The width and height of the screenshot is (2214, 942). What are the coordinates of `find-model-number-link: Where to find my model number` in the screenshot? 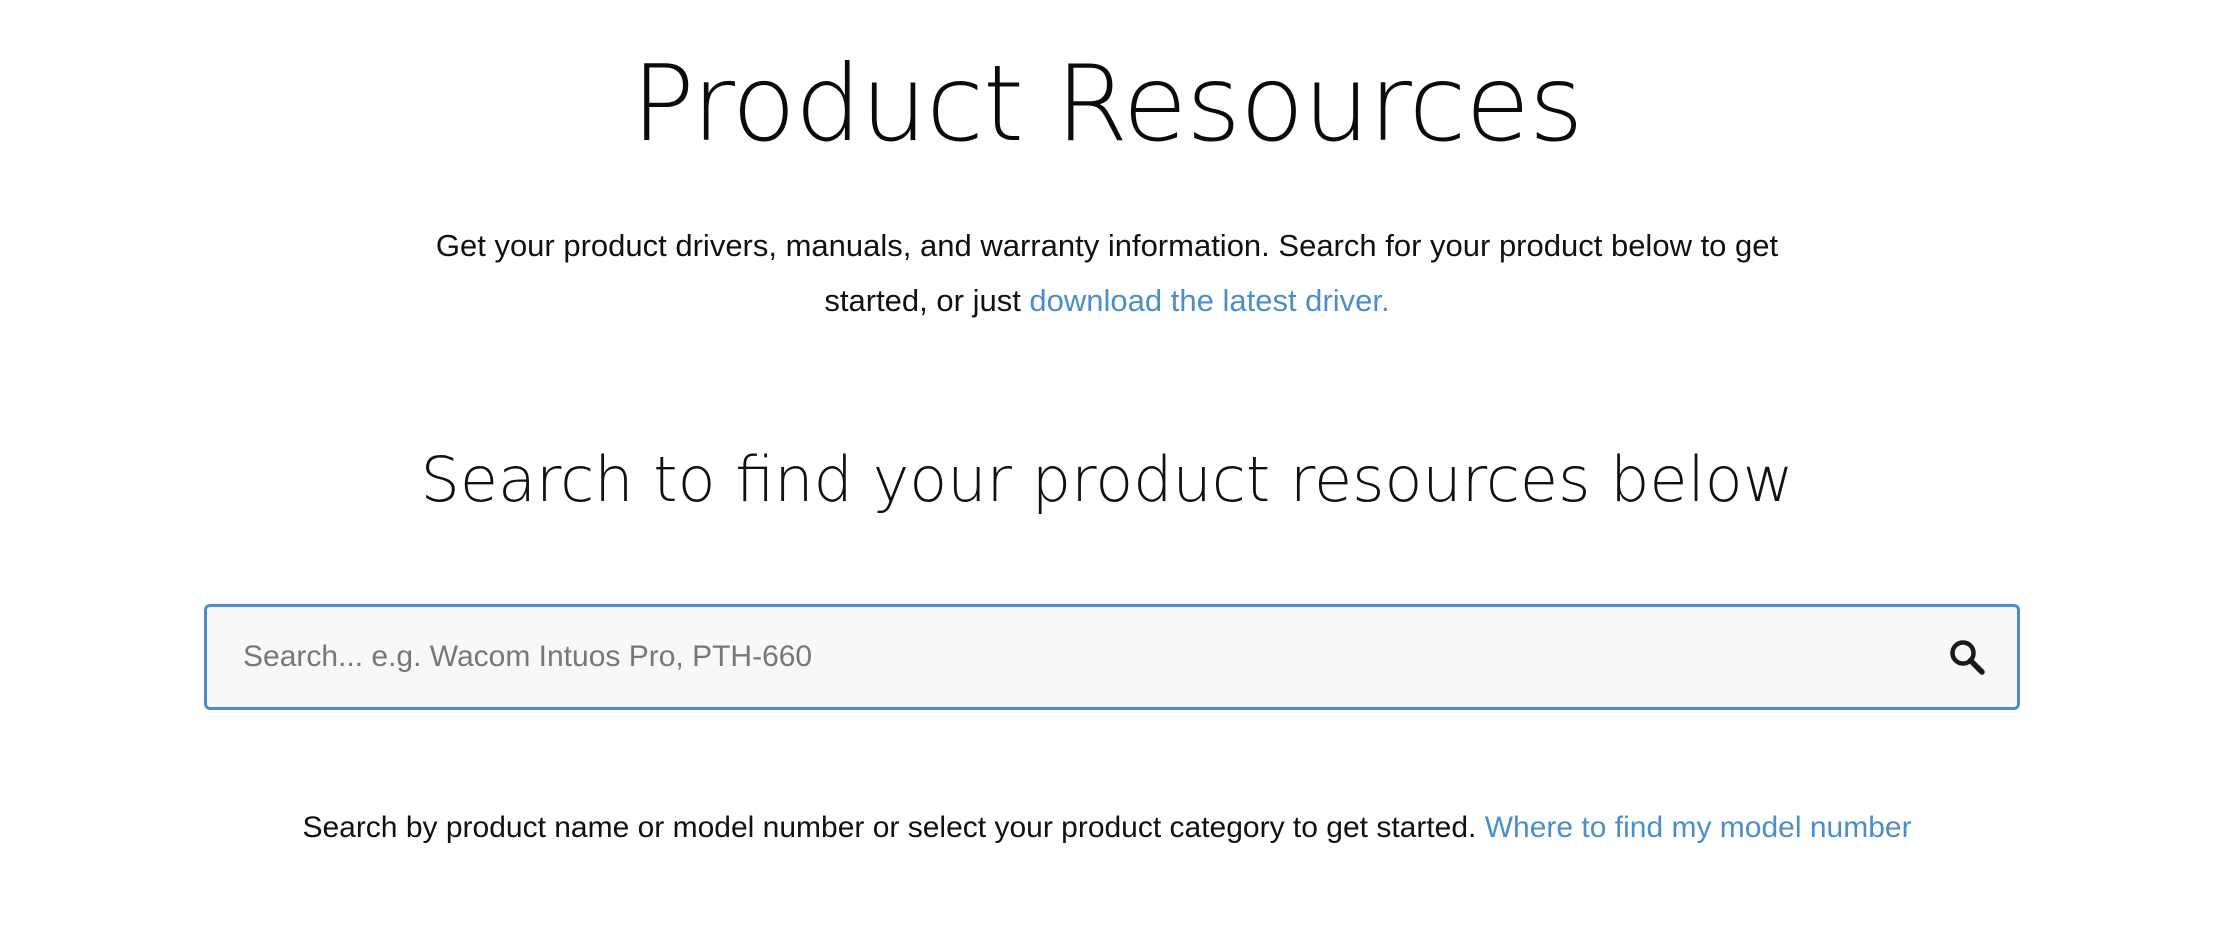 It's located at (1698, 827).